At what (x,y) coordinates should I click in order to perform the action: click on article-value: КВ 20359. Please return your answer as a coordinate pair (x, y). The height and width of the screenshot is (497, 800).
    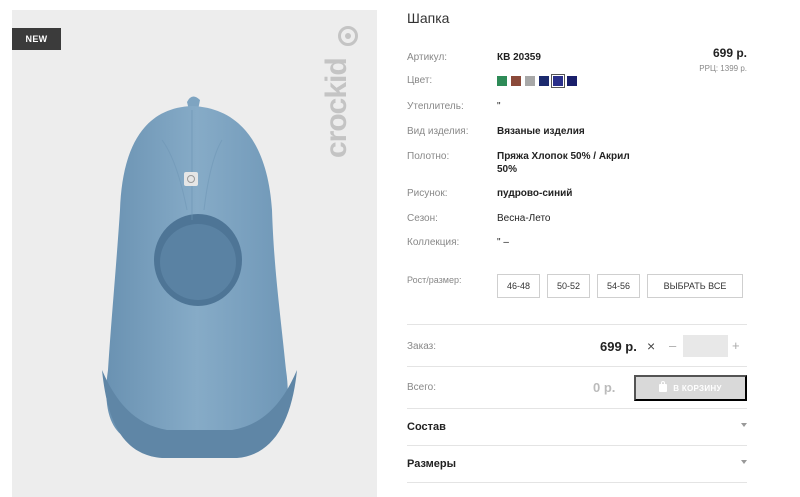
    Looking at the image, I should click on (519, 57).